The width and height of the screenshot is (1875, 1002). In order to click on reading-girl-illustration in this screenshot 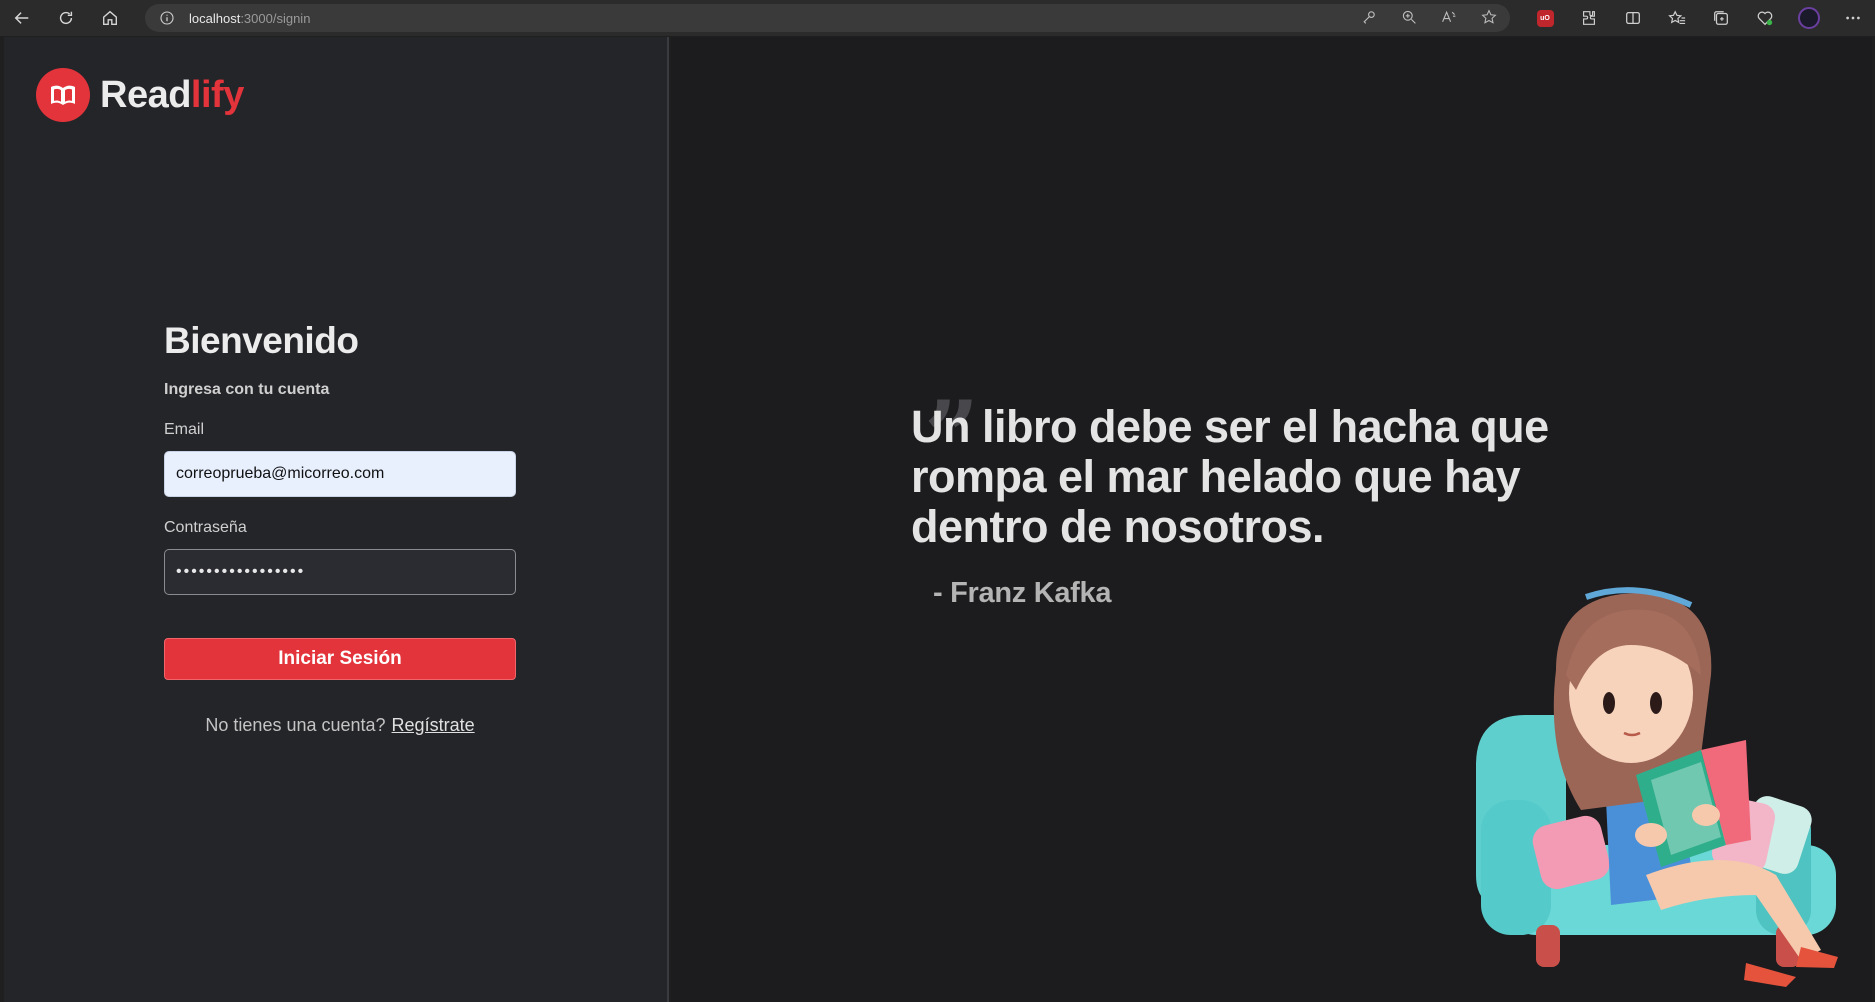, I will do `click(1657, 787)`.